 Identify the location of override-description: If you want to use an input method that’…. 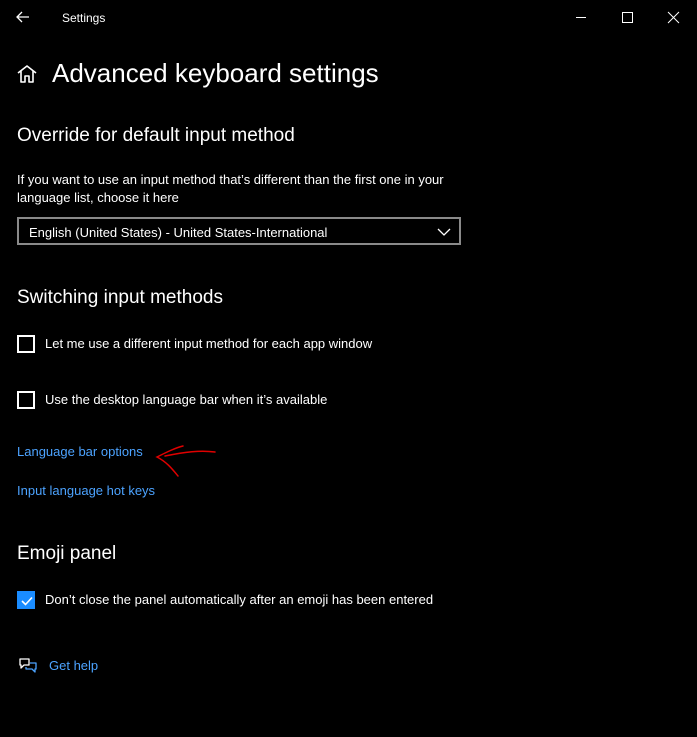
(230, 188).